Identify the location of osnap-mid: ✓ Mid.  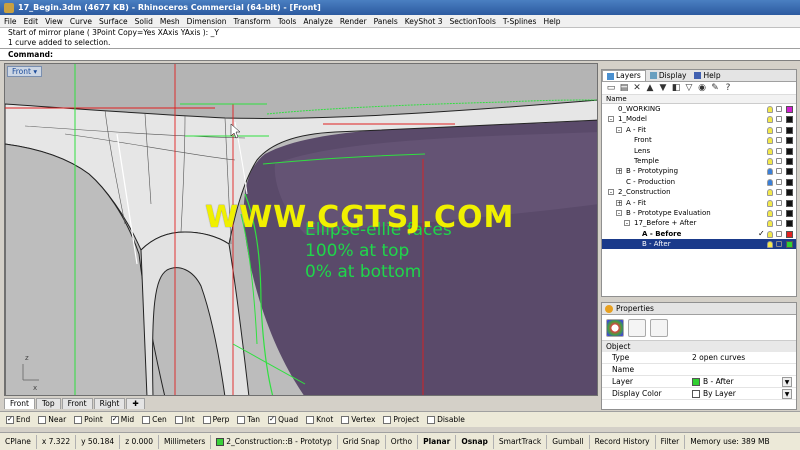
(122, 419).